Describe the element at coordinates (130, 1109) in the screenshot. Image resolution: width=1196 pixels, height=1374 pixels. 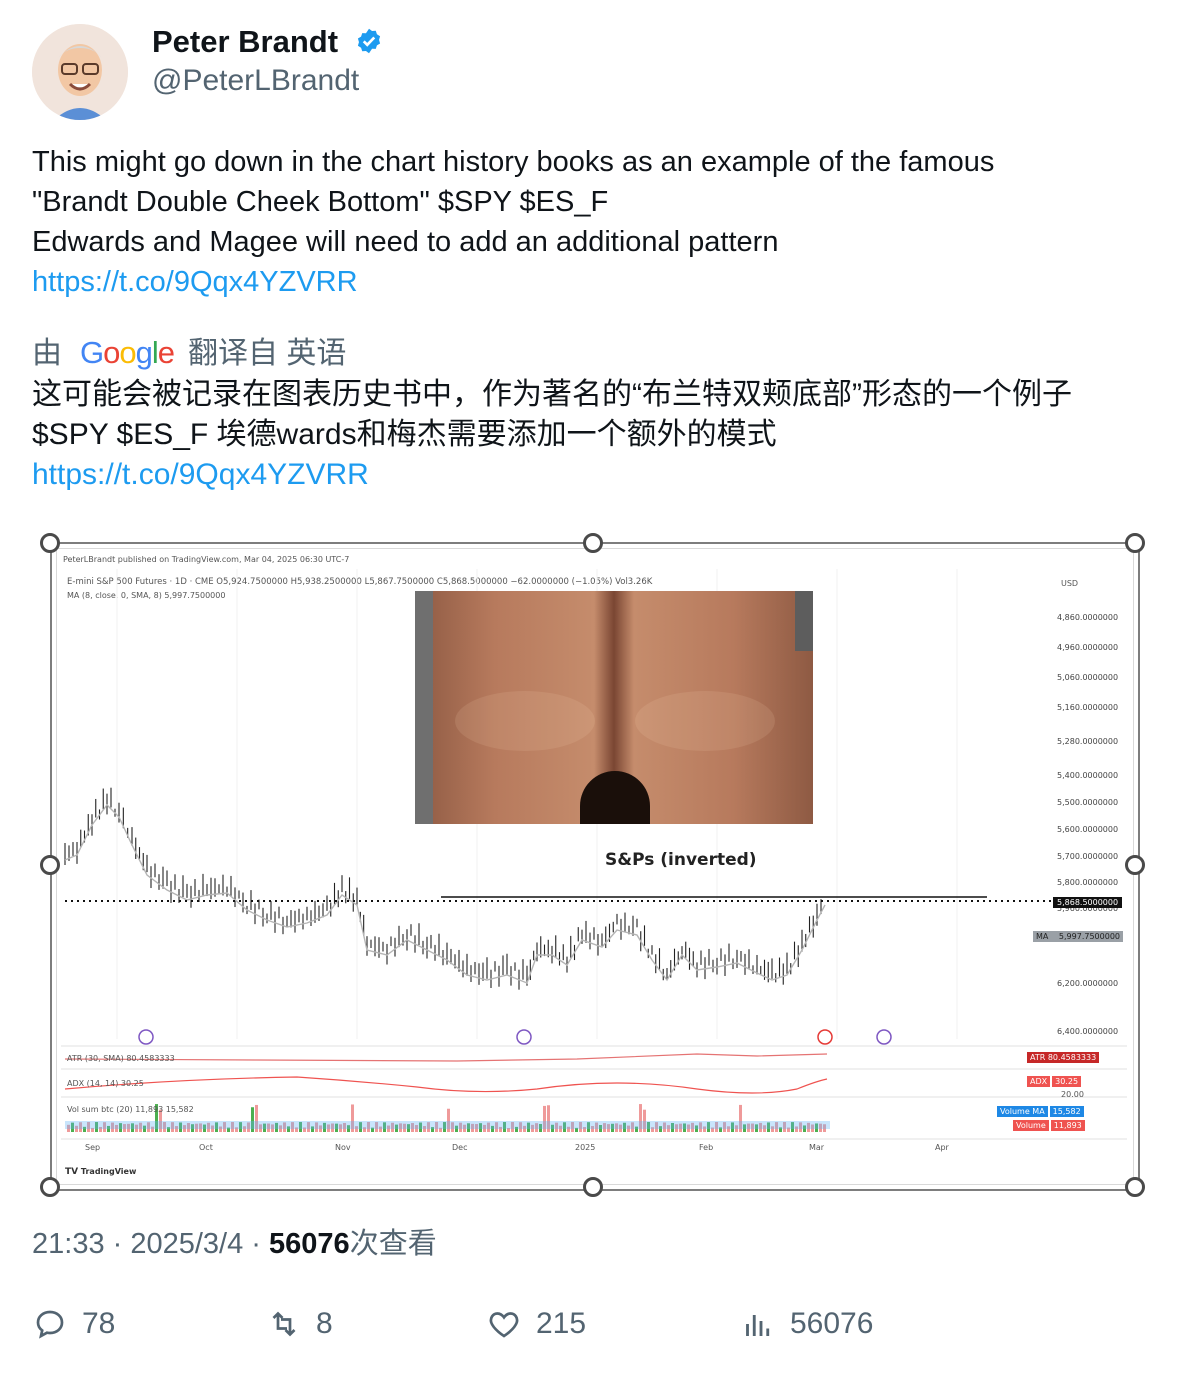
I see `volume-label: Vol sum btc (20) 11,893 15,582` at that location.